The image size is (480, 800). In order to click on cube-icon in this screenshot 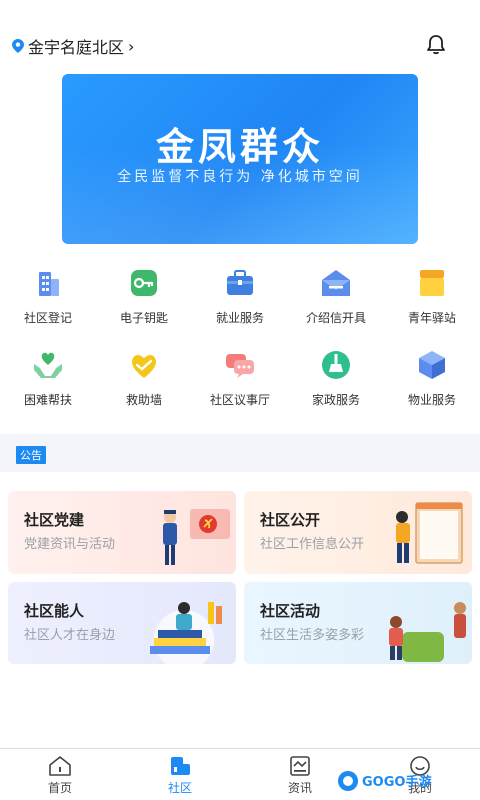, I will do `click(432, 365)`.